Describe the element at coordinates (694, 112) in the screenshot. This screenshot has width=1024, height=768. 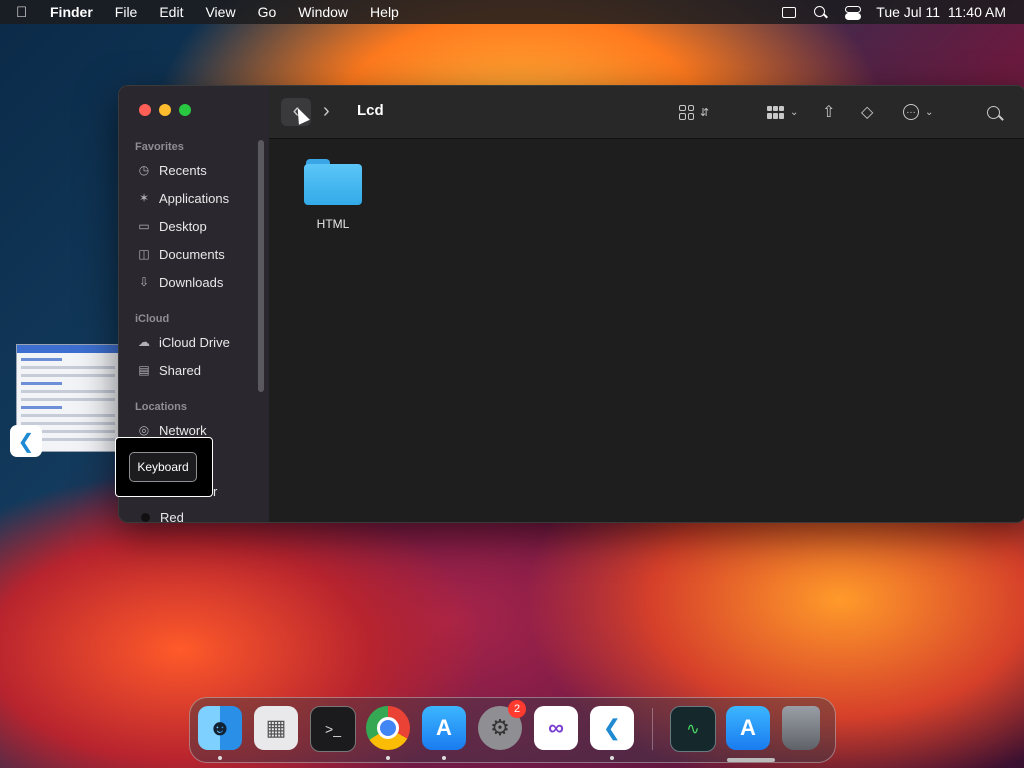
I see `view-mode-button: ⇵` at that location.